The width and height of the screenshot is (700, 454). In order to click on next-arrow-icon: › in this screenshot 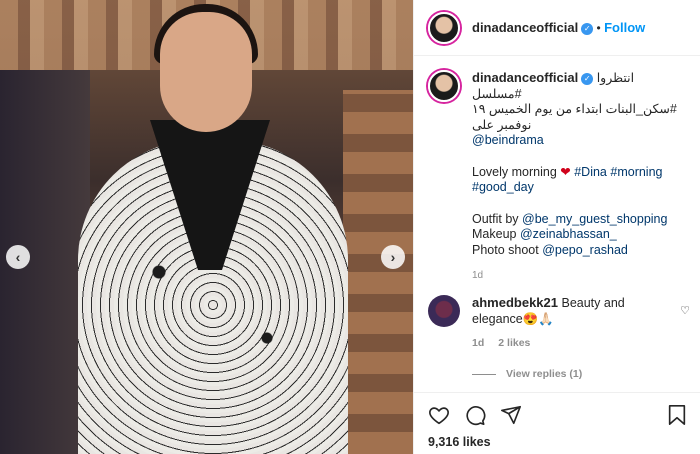, I will do `click(393, 257)`.